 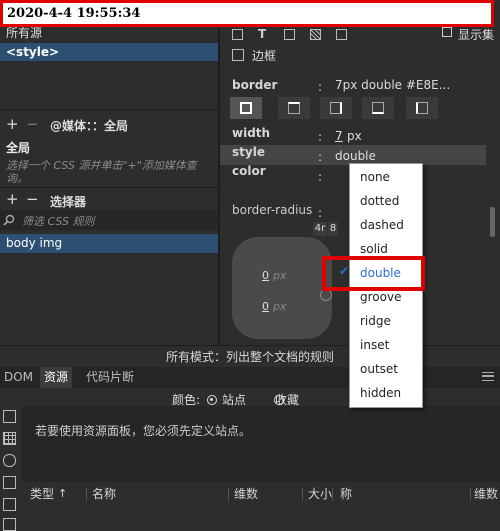 I want to click on right-side-icon, so click(x=336, y=108).